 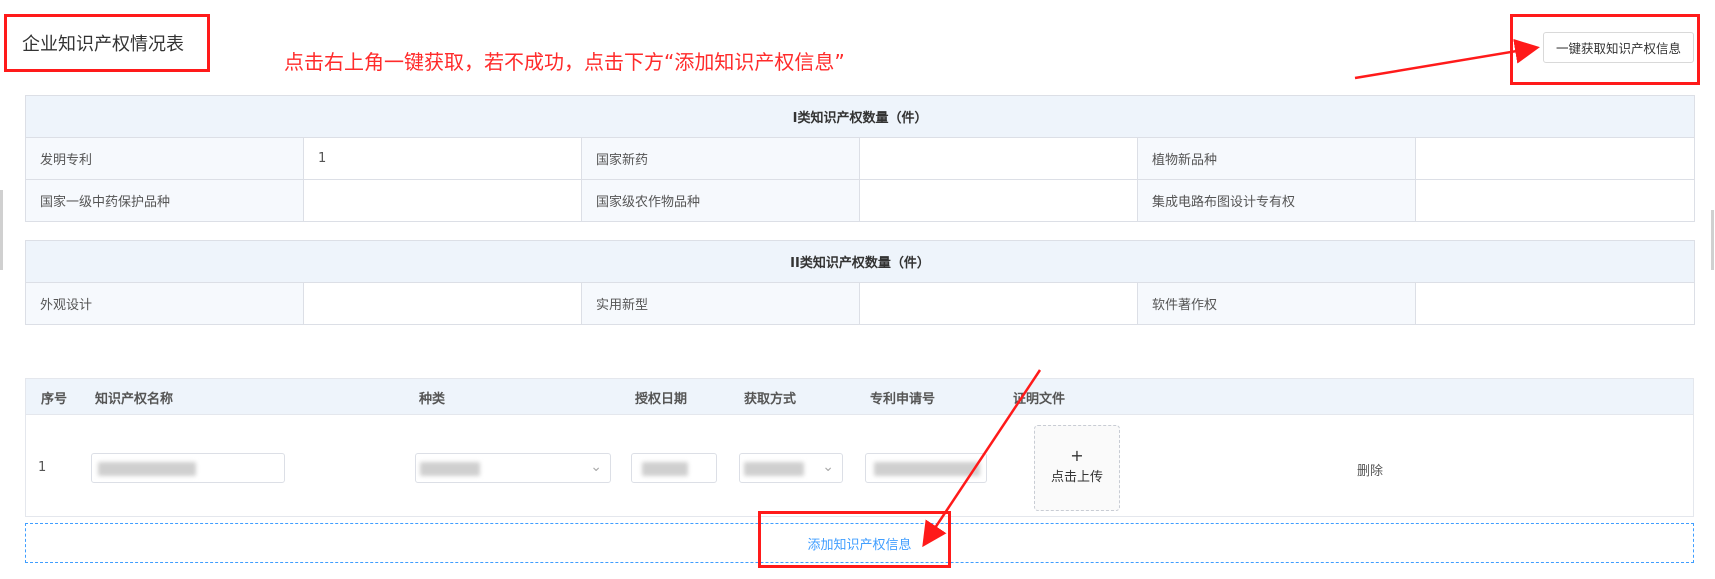 I want to click on arrow-to-add-button, so click(x=982, y=458).